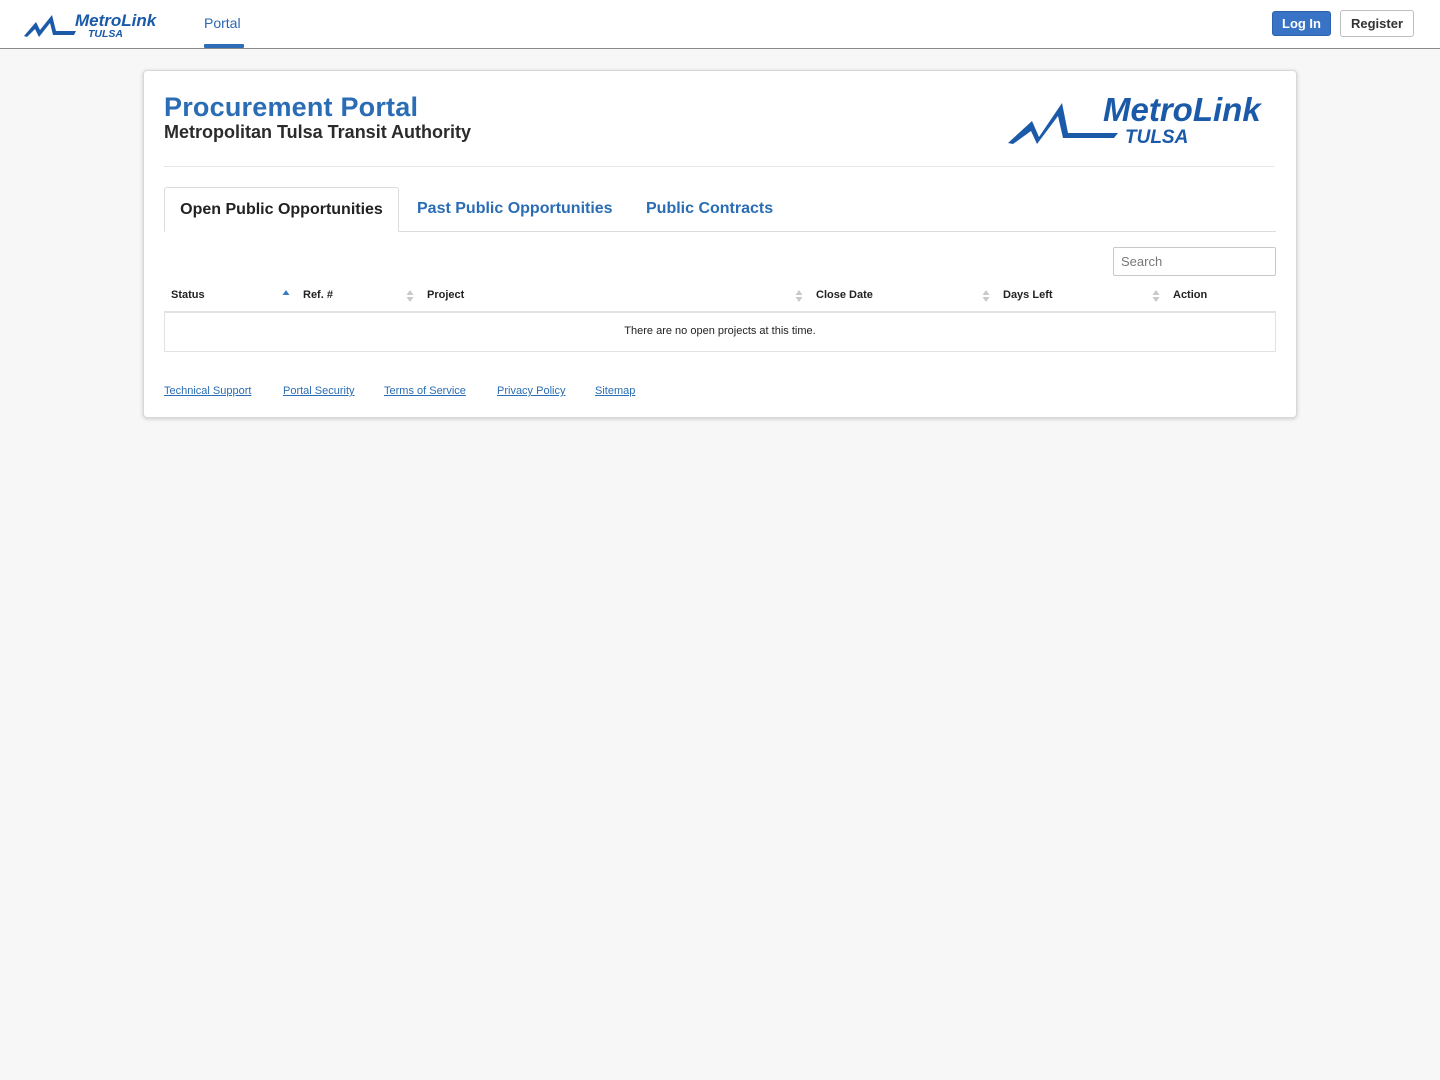 This screenshot has width=1440, height=1080. Describe the element at coordinates (1194, 261) in the screenshot. I see `search-input` at that location.